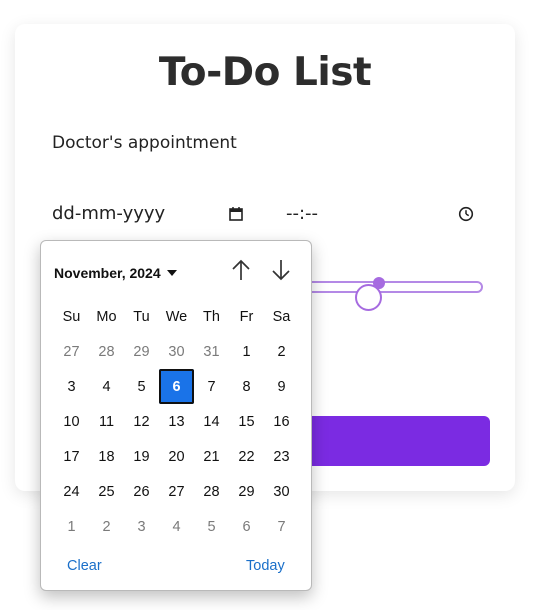 Image resolution: width=541 pixels, height=610 pixels. Describe the element at coordinates (246, 386) in the screenshot. I see `calendar-day: 8` at that location.